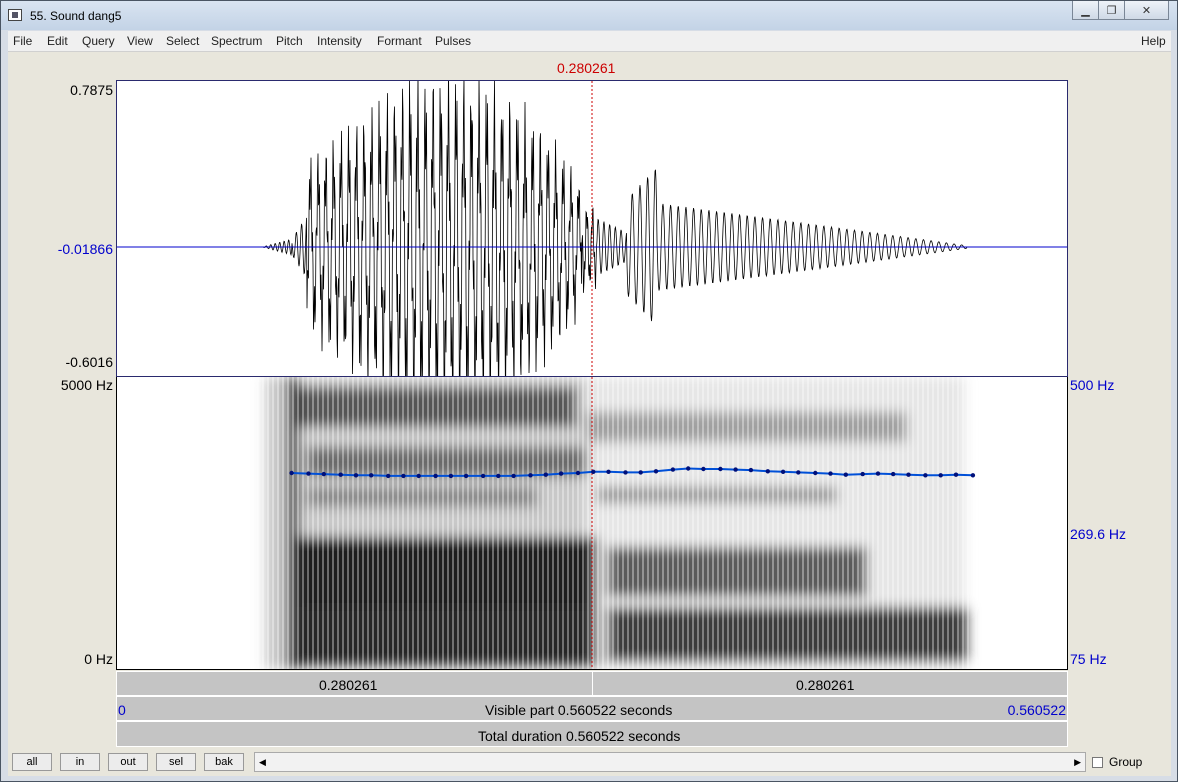 The width and height of the screenshot is (1178, 782). What do you see at coordinates (1098, 534) in the screenshot?
I see `pitch-cursor-label: 269.6 Hz` at bounding box center [1098, 534].